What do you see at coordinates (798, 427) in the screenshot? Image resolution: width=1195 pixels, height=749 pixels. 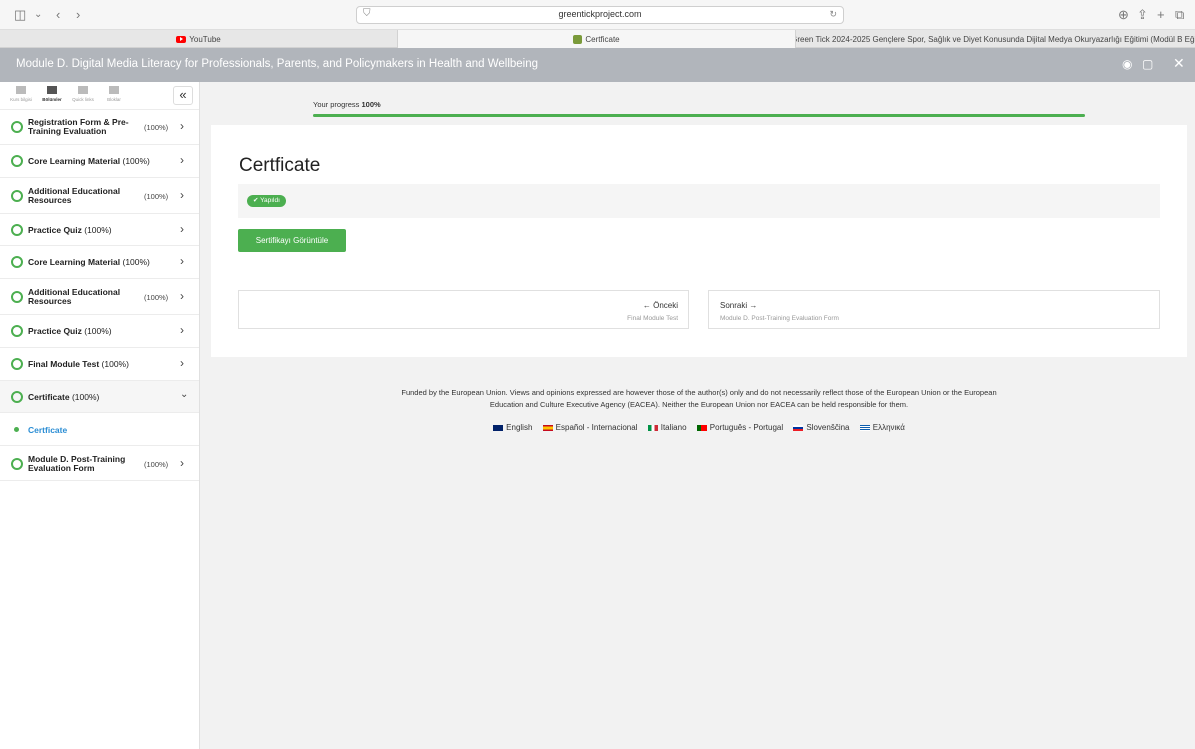 I see `slovenia-flag-icon` at bounding box center [798, 427].